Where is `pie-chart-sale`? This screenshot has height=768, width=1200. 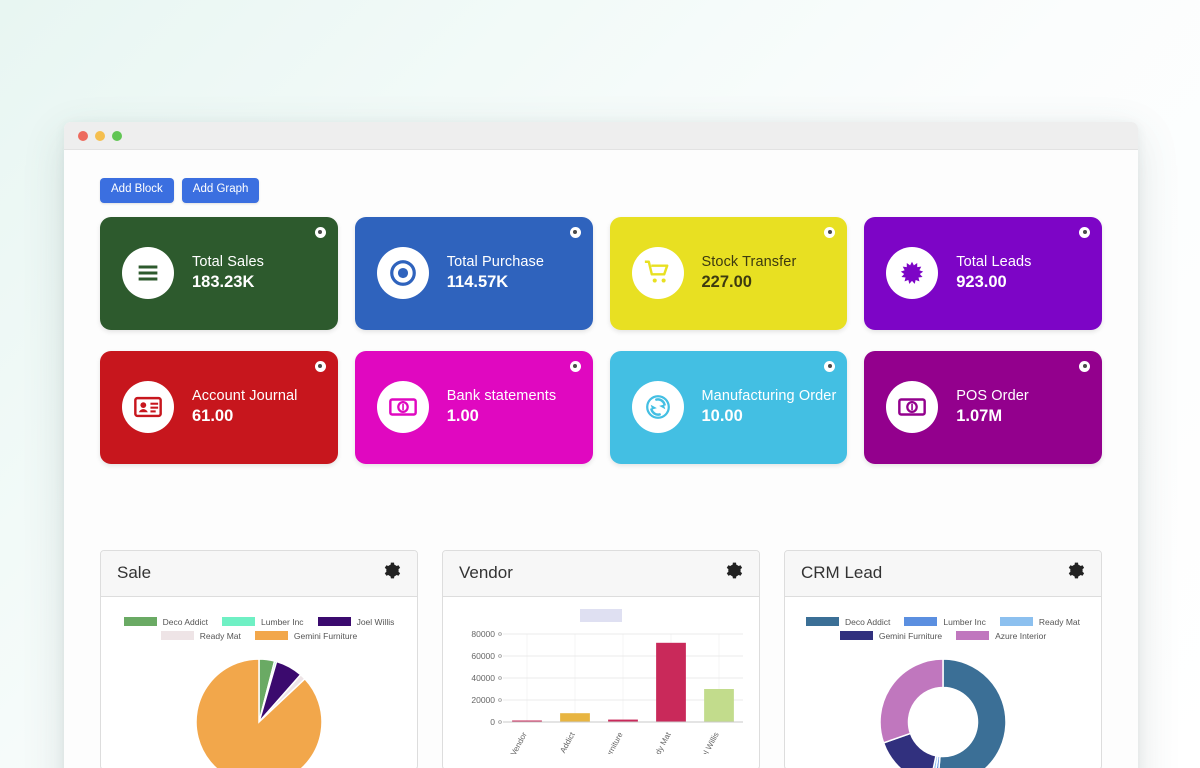 pie-chart-sale is located at coordinates (259, 707).